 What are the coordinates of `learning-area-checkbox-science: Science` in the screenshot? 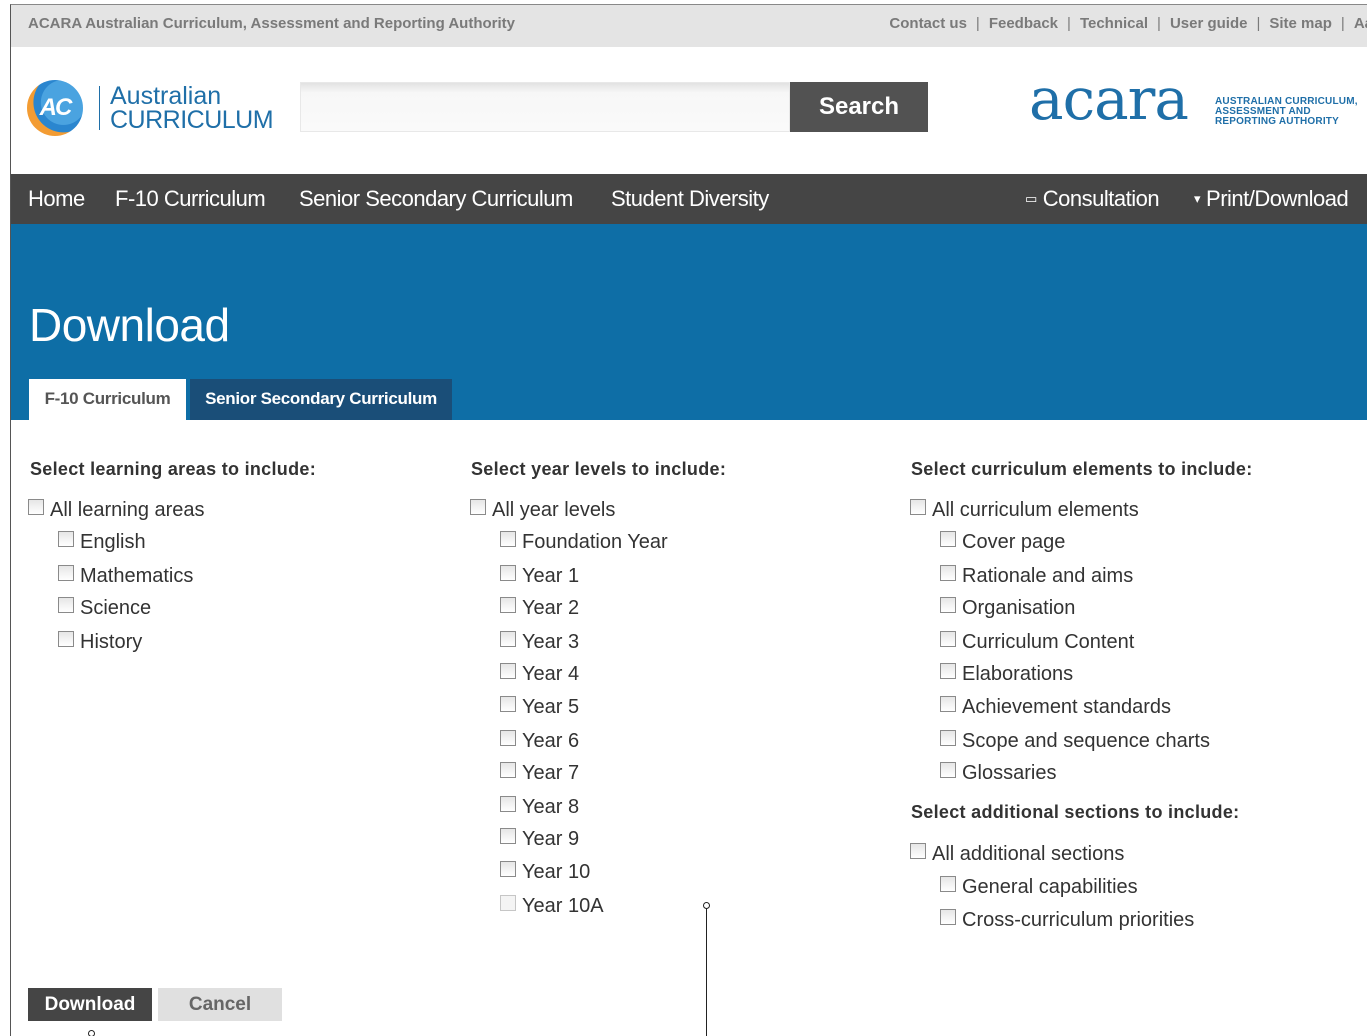 It's located at (104, 608).